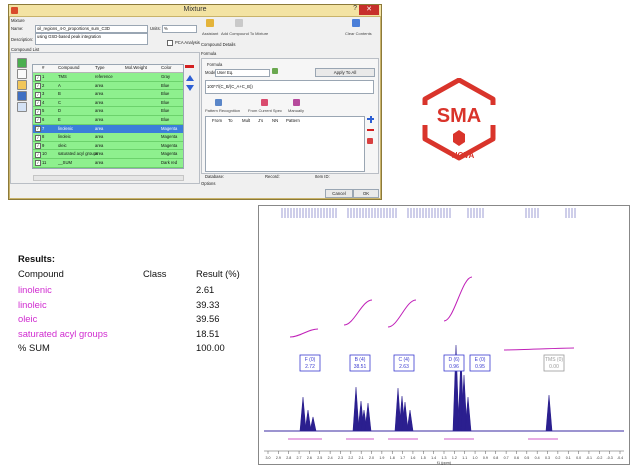 The height and width of the screenshot is (470, 634). Describe the element at coordinates (43, 102) in the screenshot. I see `row-num: 4` at that location.